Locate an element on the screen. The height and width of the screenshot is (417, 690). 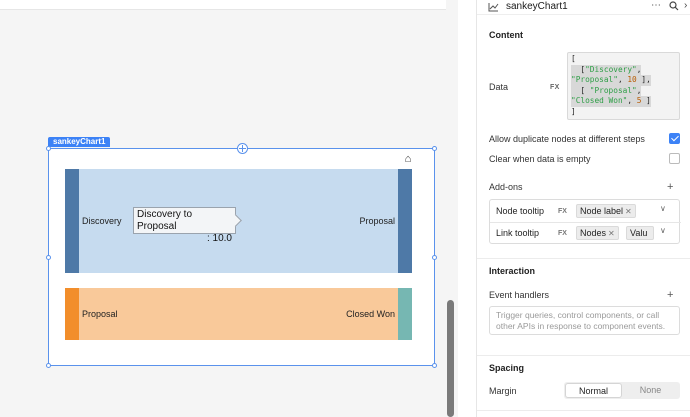
event-handlers-label: Event handlers is located at coordinates (519, 295).